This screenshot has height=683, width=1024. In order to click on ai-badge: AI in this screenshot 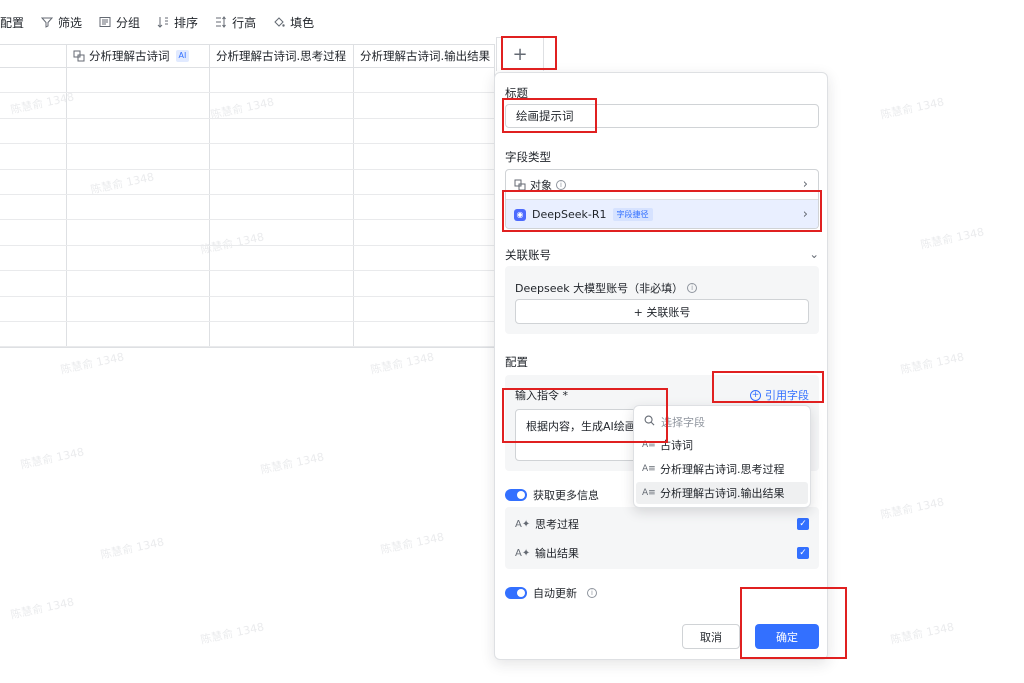, I will do `click(182, 56)`.